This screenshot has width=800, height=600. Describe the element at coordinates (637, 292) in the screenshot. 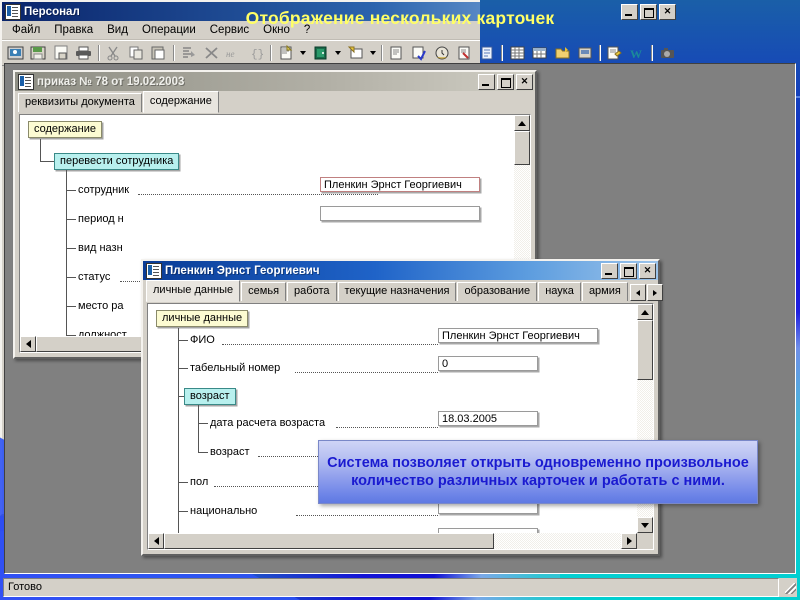

I see `tab-scroll-left-button` at that location.